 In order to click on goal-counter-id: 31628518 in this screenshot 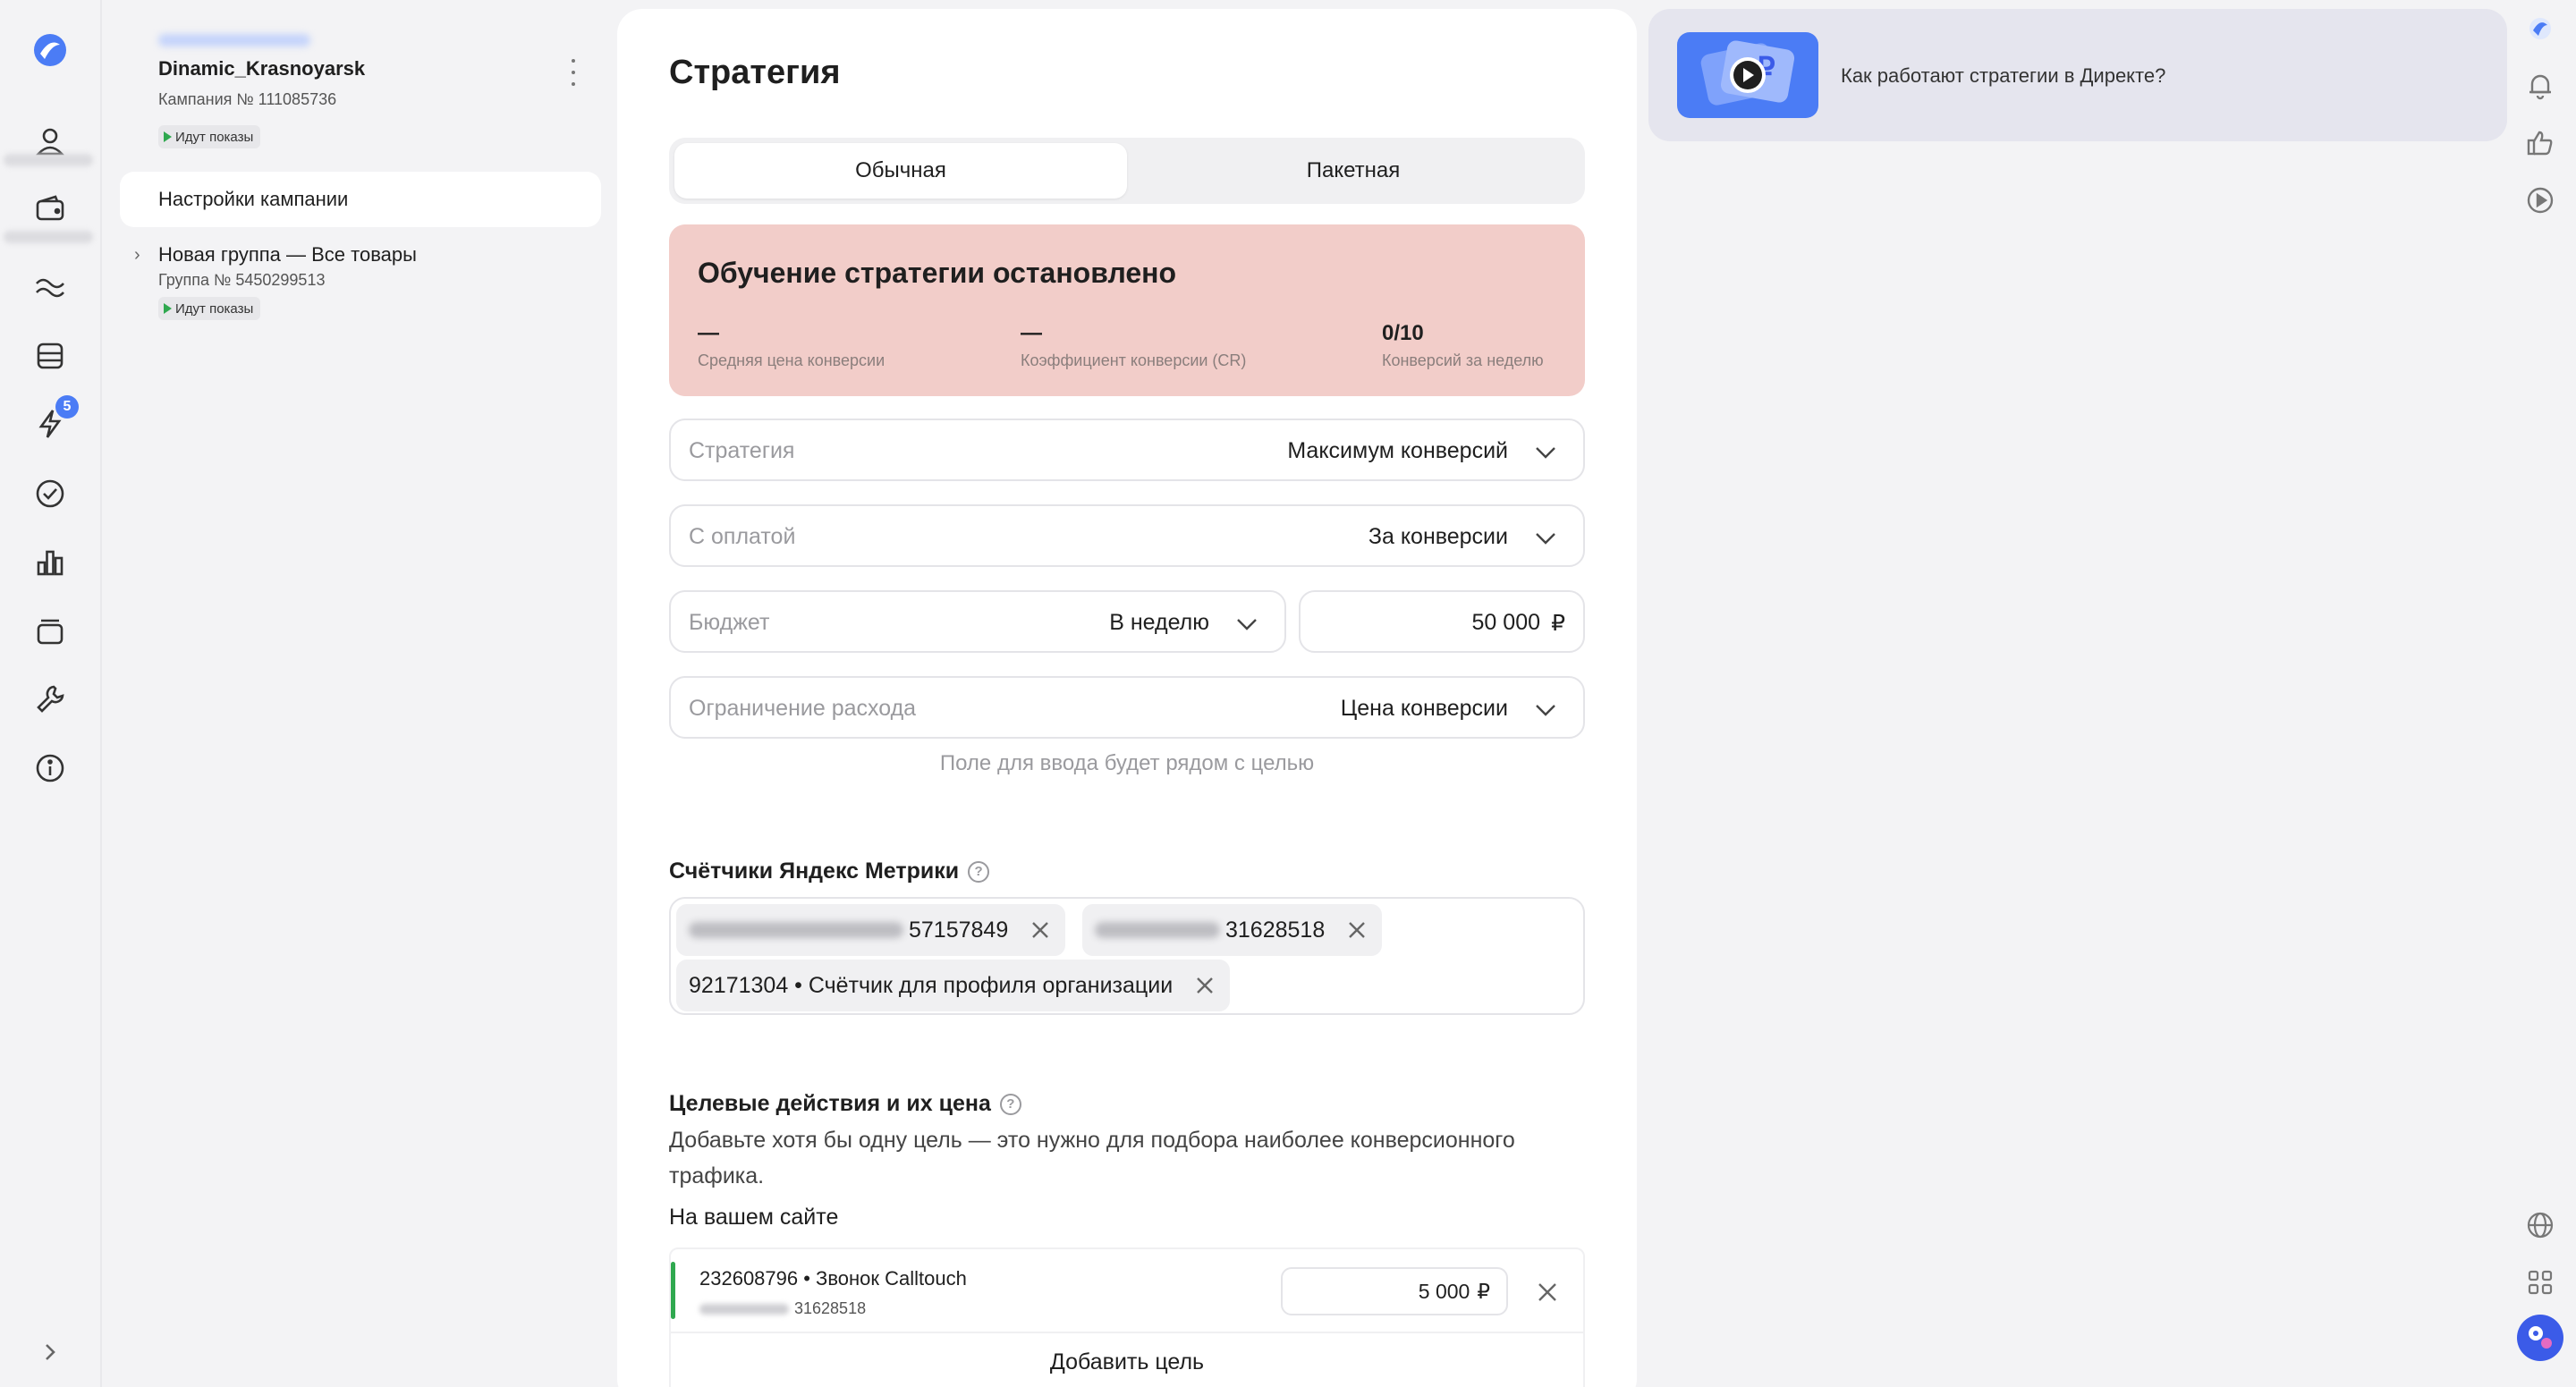, I will do `click(830, 1308)`.